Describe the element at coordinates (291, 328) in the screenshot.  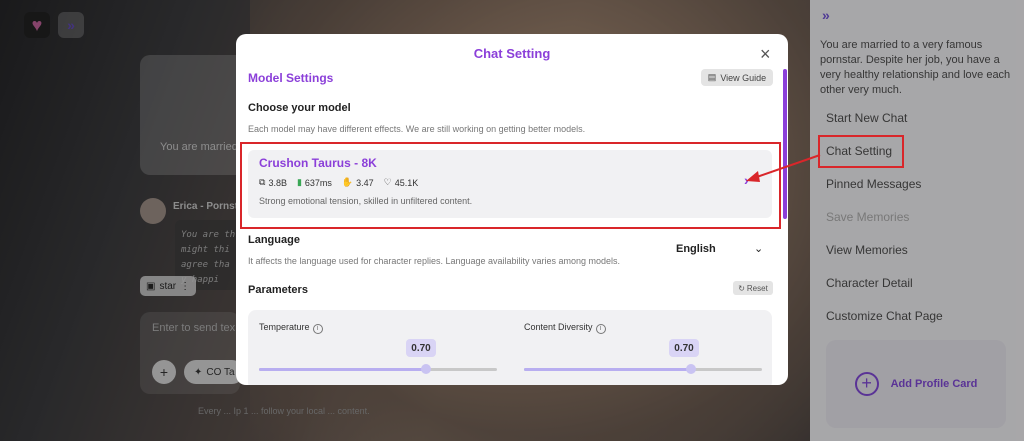
I see `temperature-label: Temperature i` at that location.